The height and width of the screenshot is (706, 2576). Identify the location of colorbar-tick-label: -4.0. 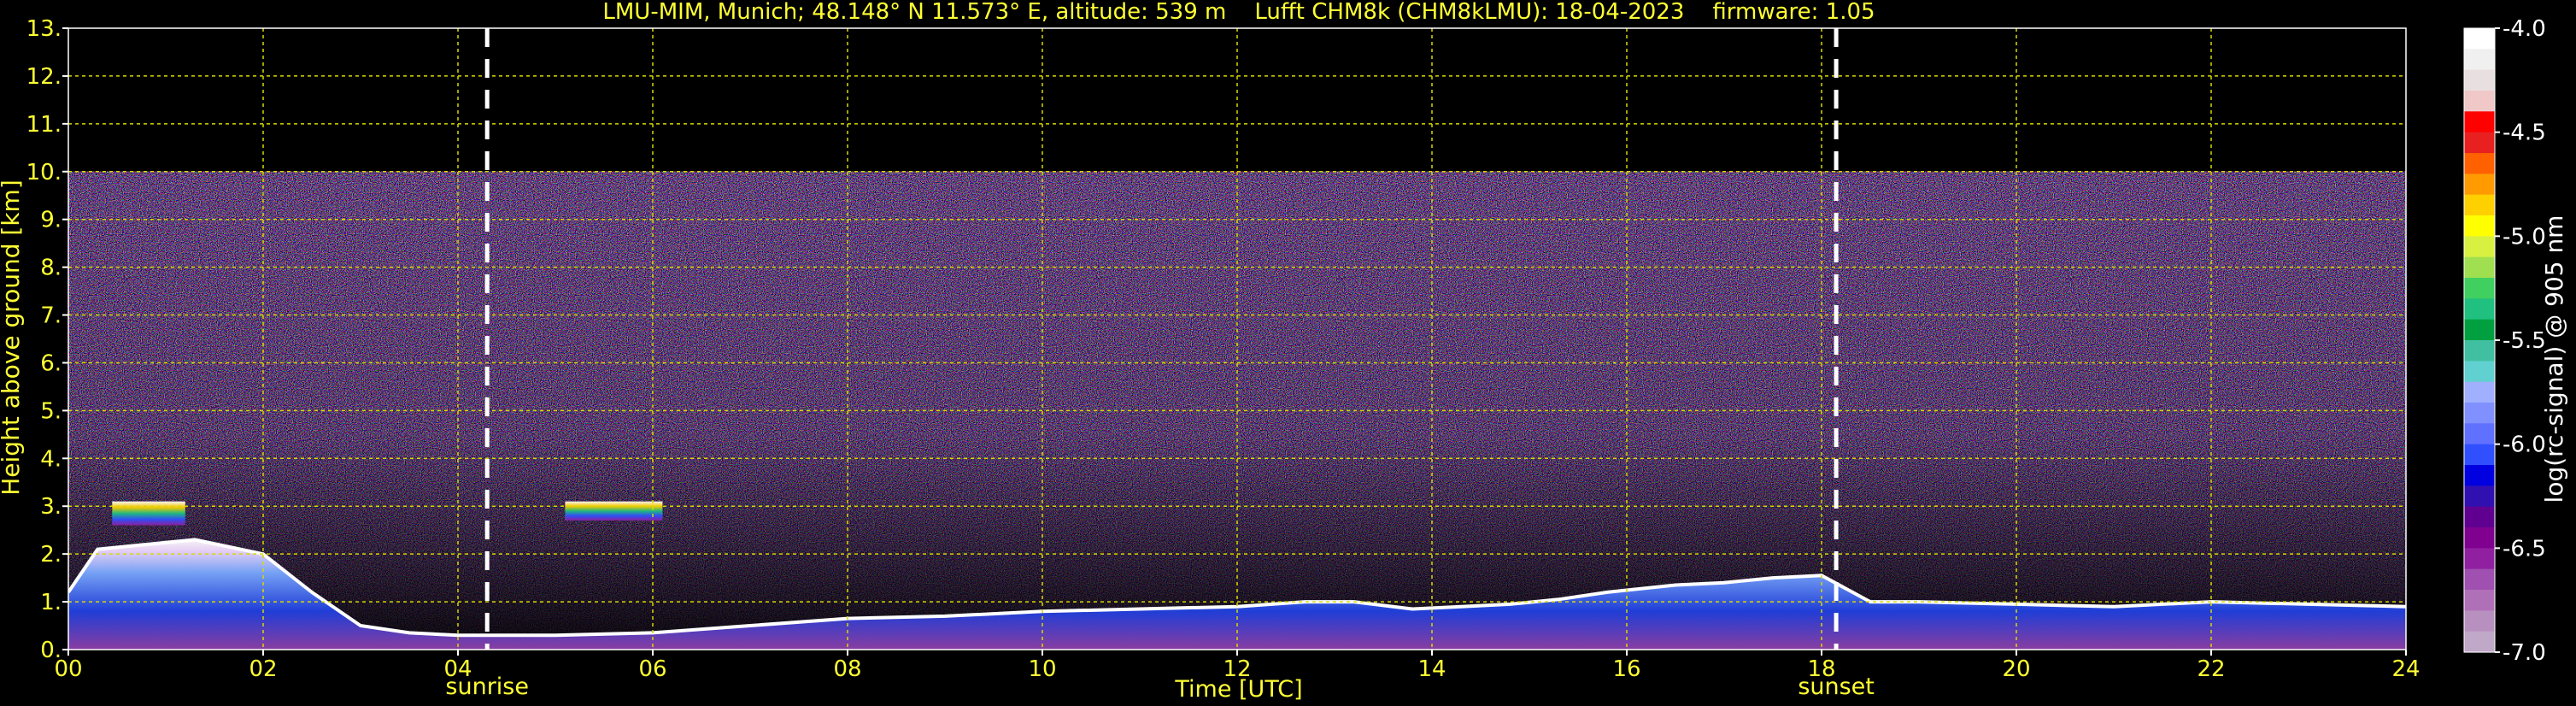
(2524, 29).